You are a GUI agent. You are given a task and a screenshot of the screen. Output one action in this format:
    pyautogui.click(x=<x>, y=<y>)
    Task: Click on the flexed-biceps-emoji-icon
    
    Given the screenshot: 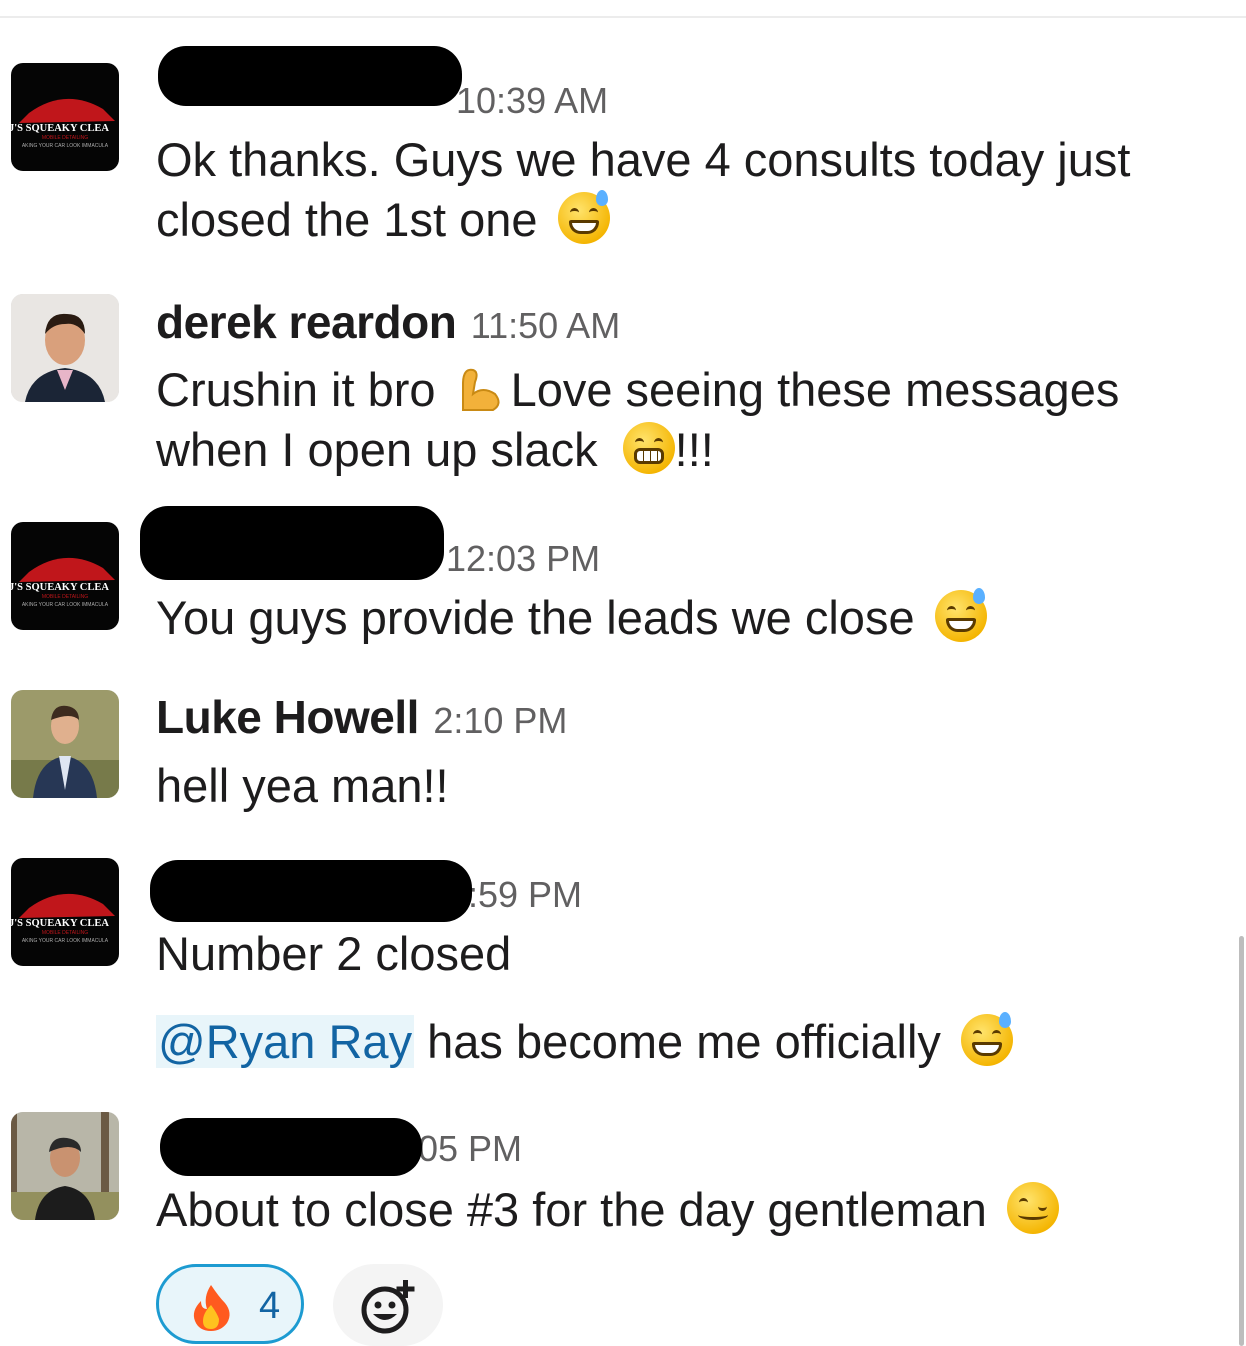 What is the action you would take?
    pyautogui.click(x=479, y=389)
    